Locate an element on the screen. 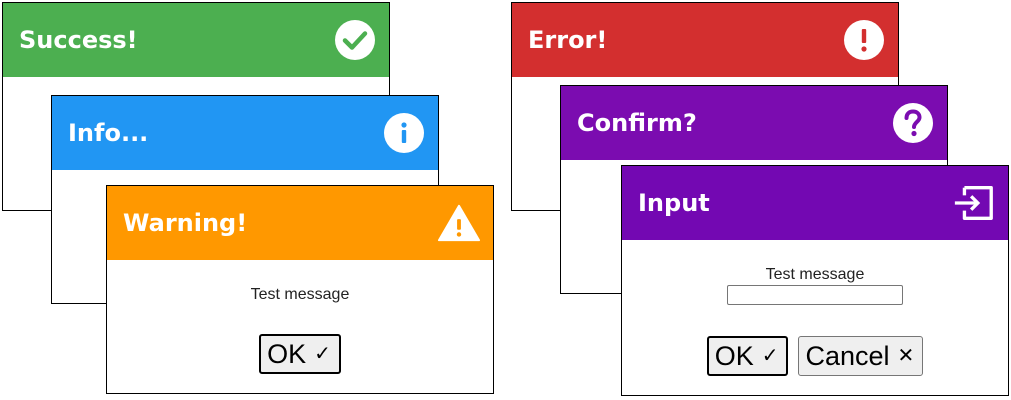  dialog-title: Confirm? is located at coordinates (637, 123).